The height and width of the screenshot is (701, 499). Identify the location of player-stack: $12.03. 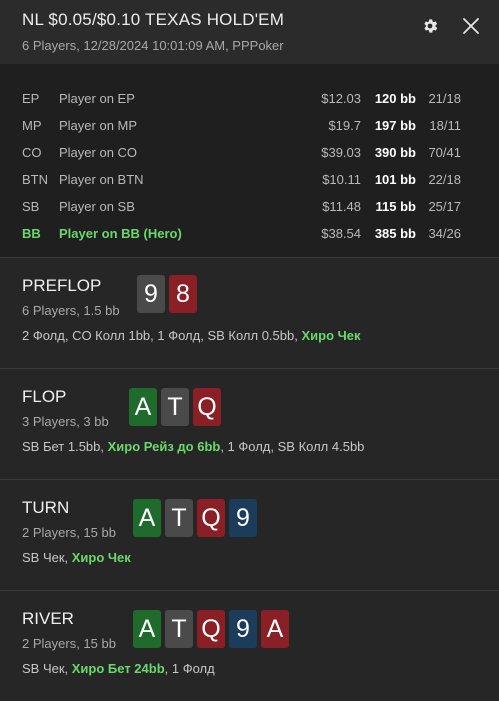
(341, 98).